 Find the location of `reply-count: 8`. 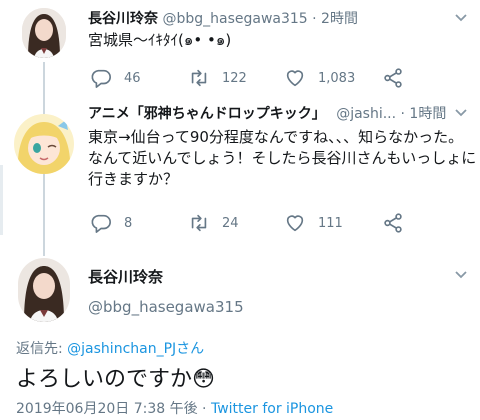

reply-count: 8 is located at coordinates (128, 223).